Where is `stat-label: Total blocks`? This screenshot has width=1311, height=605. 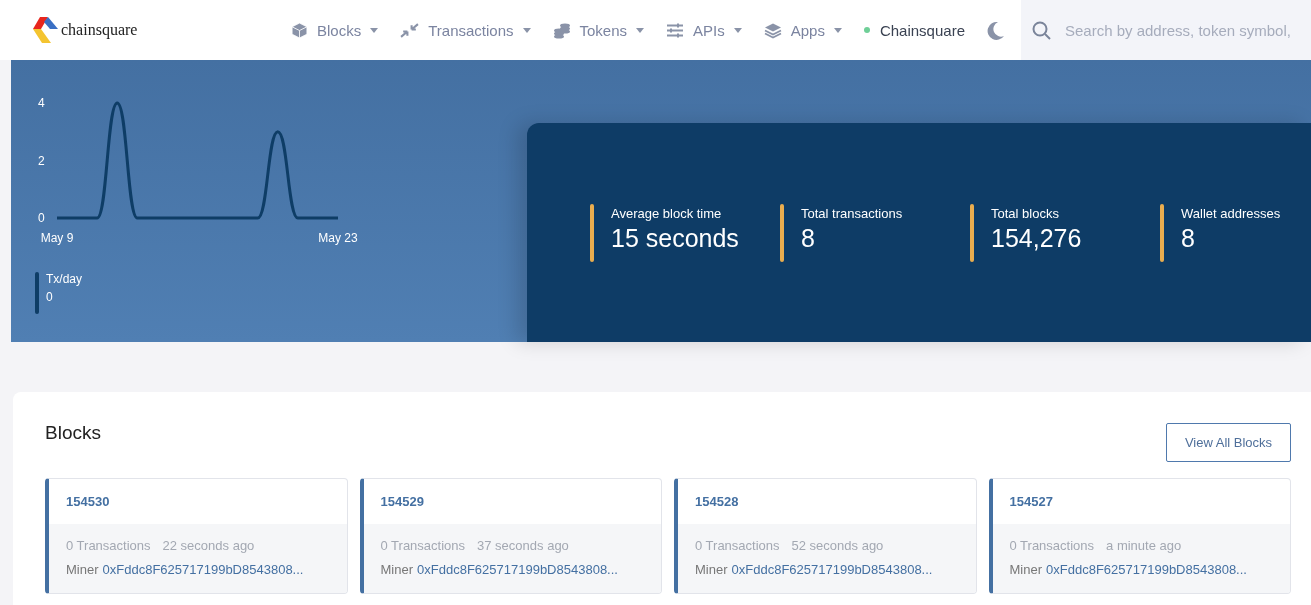 stat-label: Total blocks is located at coordinates (1025, 213).